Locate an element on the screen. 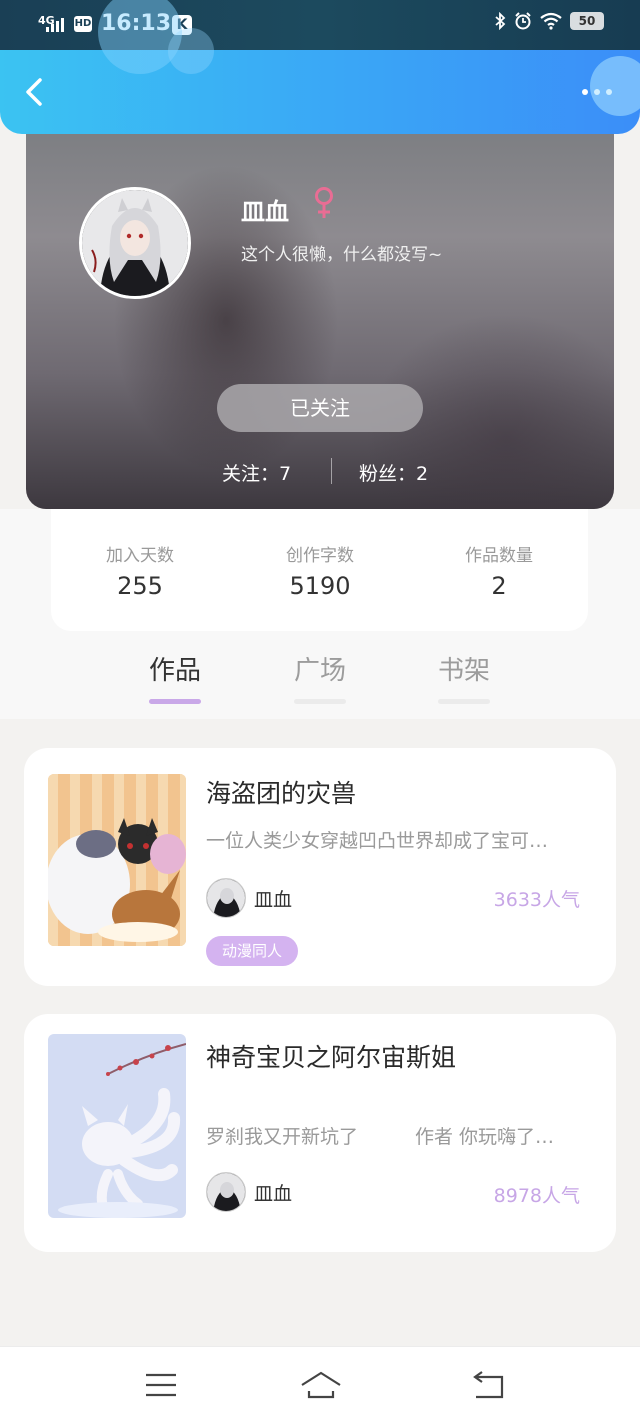 This screenshot has width=640, height=1422. menu-icon is located at coordinates (161, 1385).